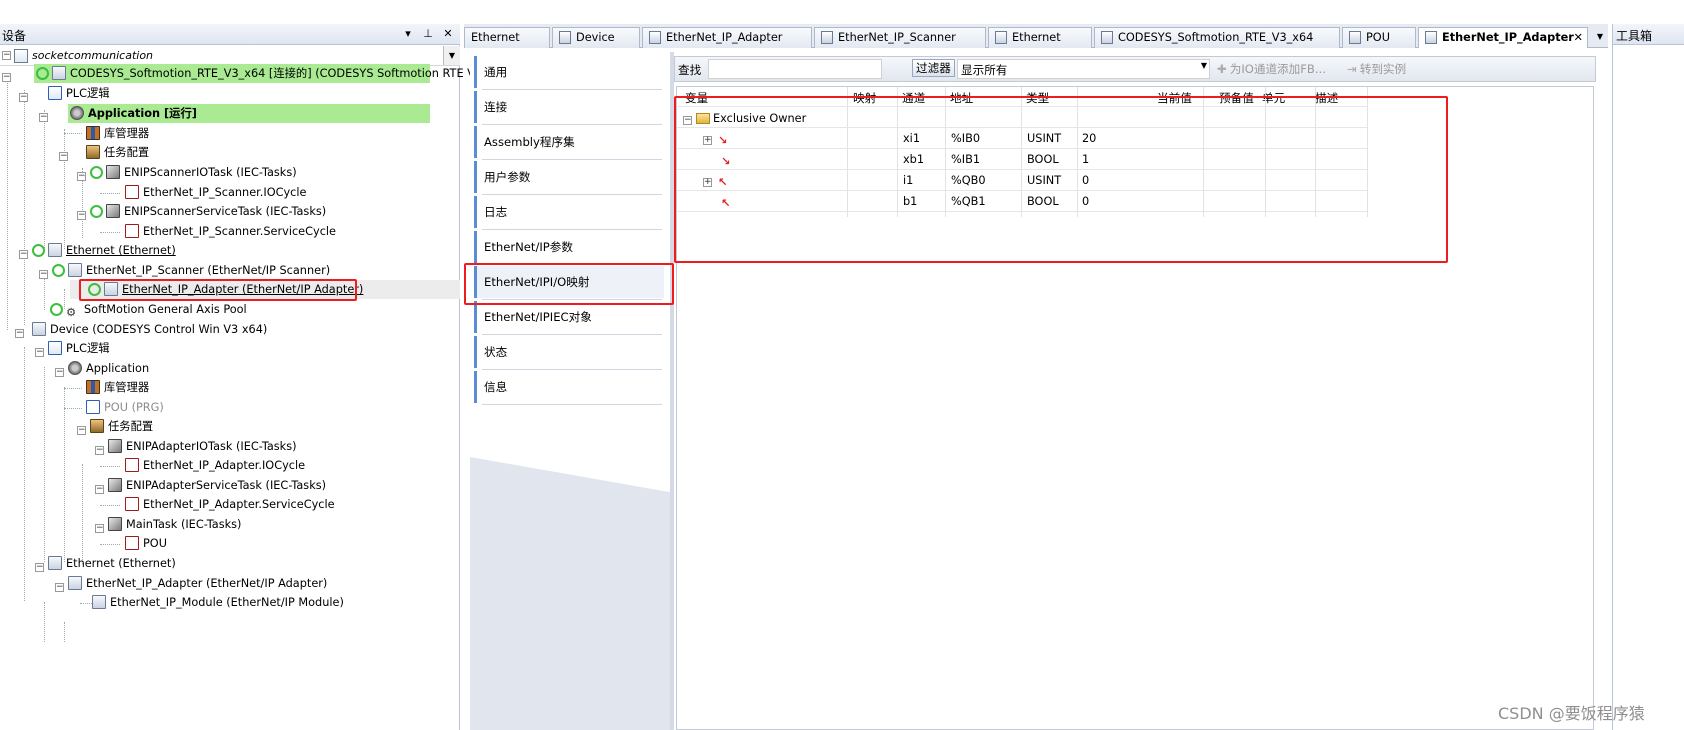 This screenshot has width=1684, height=730. Describe the element at coordinates (933, 68) in the screenshot. I see `filter-label: 过滤器` at that location.